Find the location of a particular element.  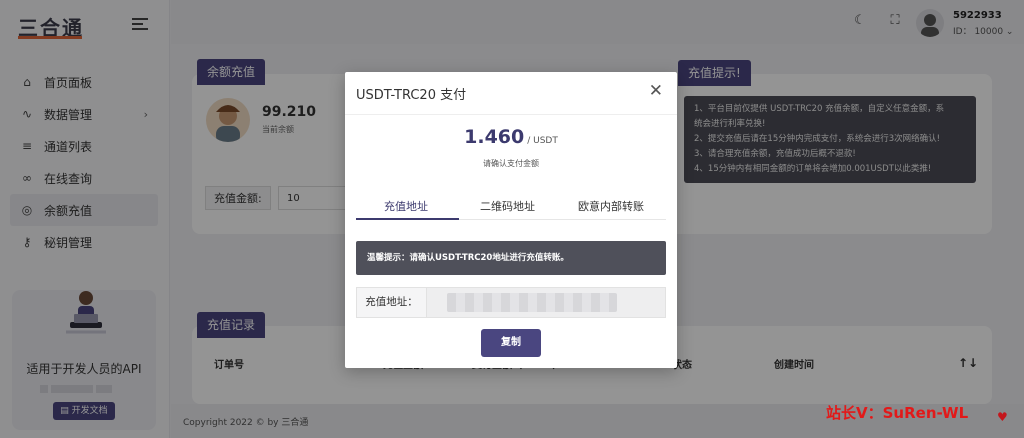

payment-tabs: 充值地址 二维码地址 欧意内部转账 is located at coordinates (511, 205).